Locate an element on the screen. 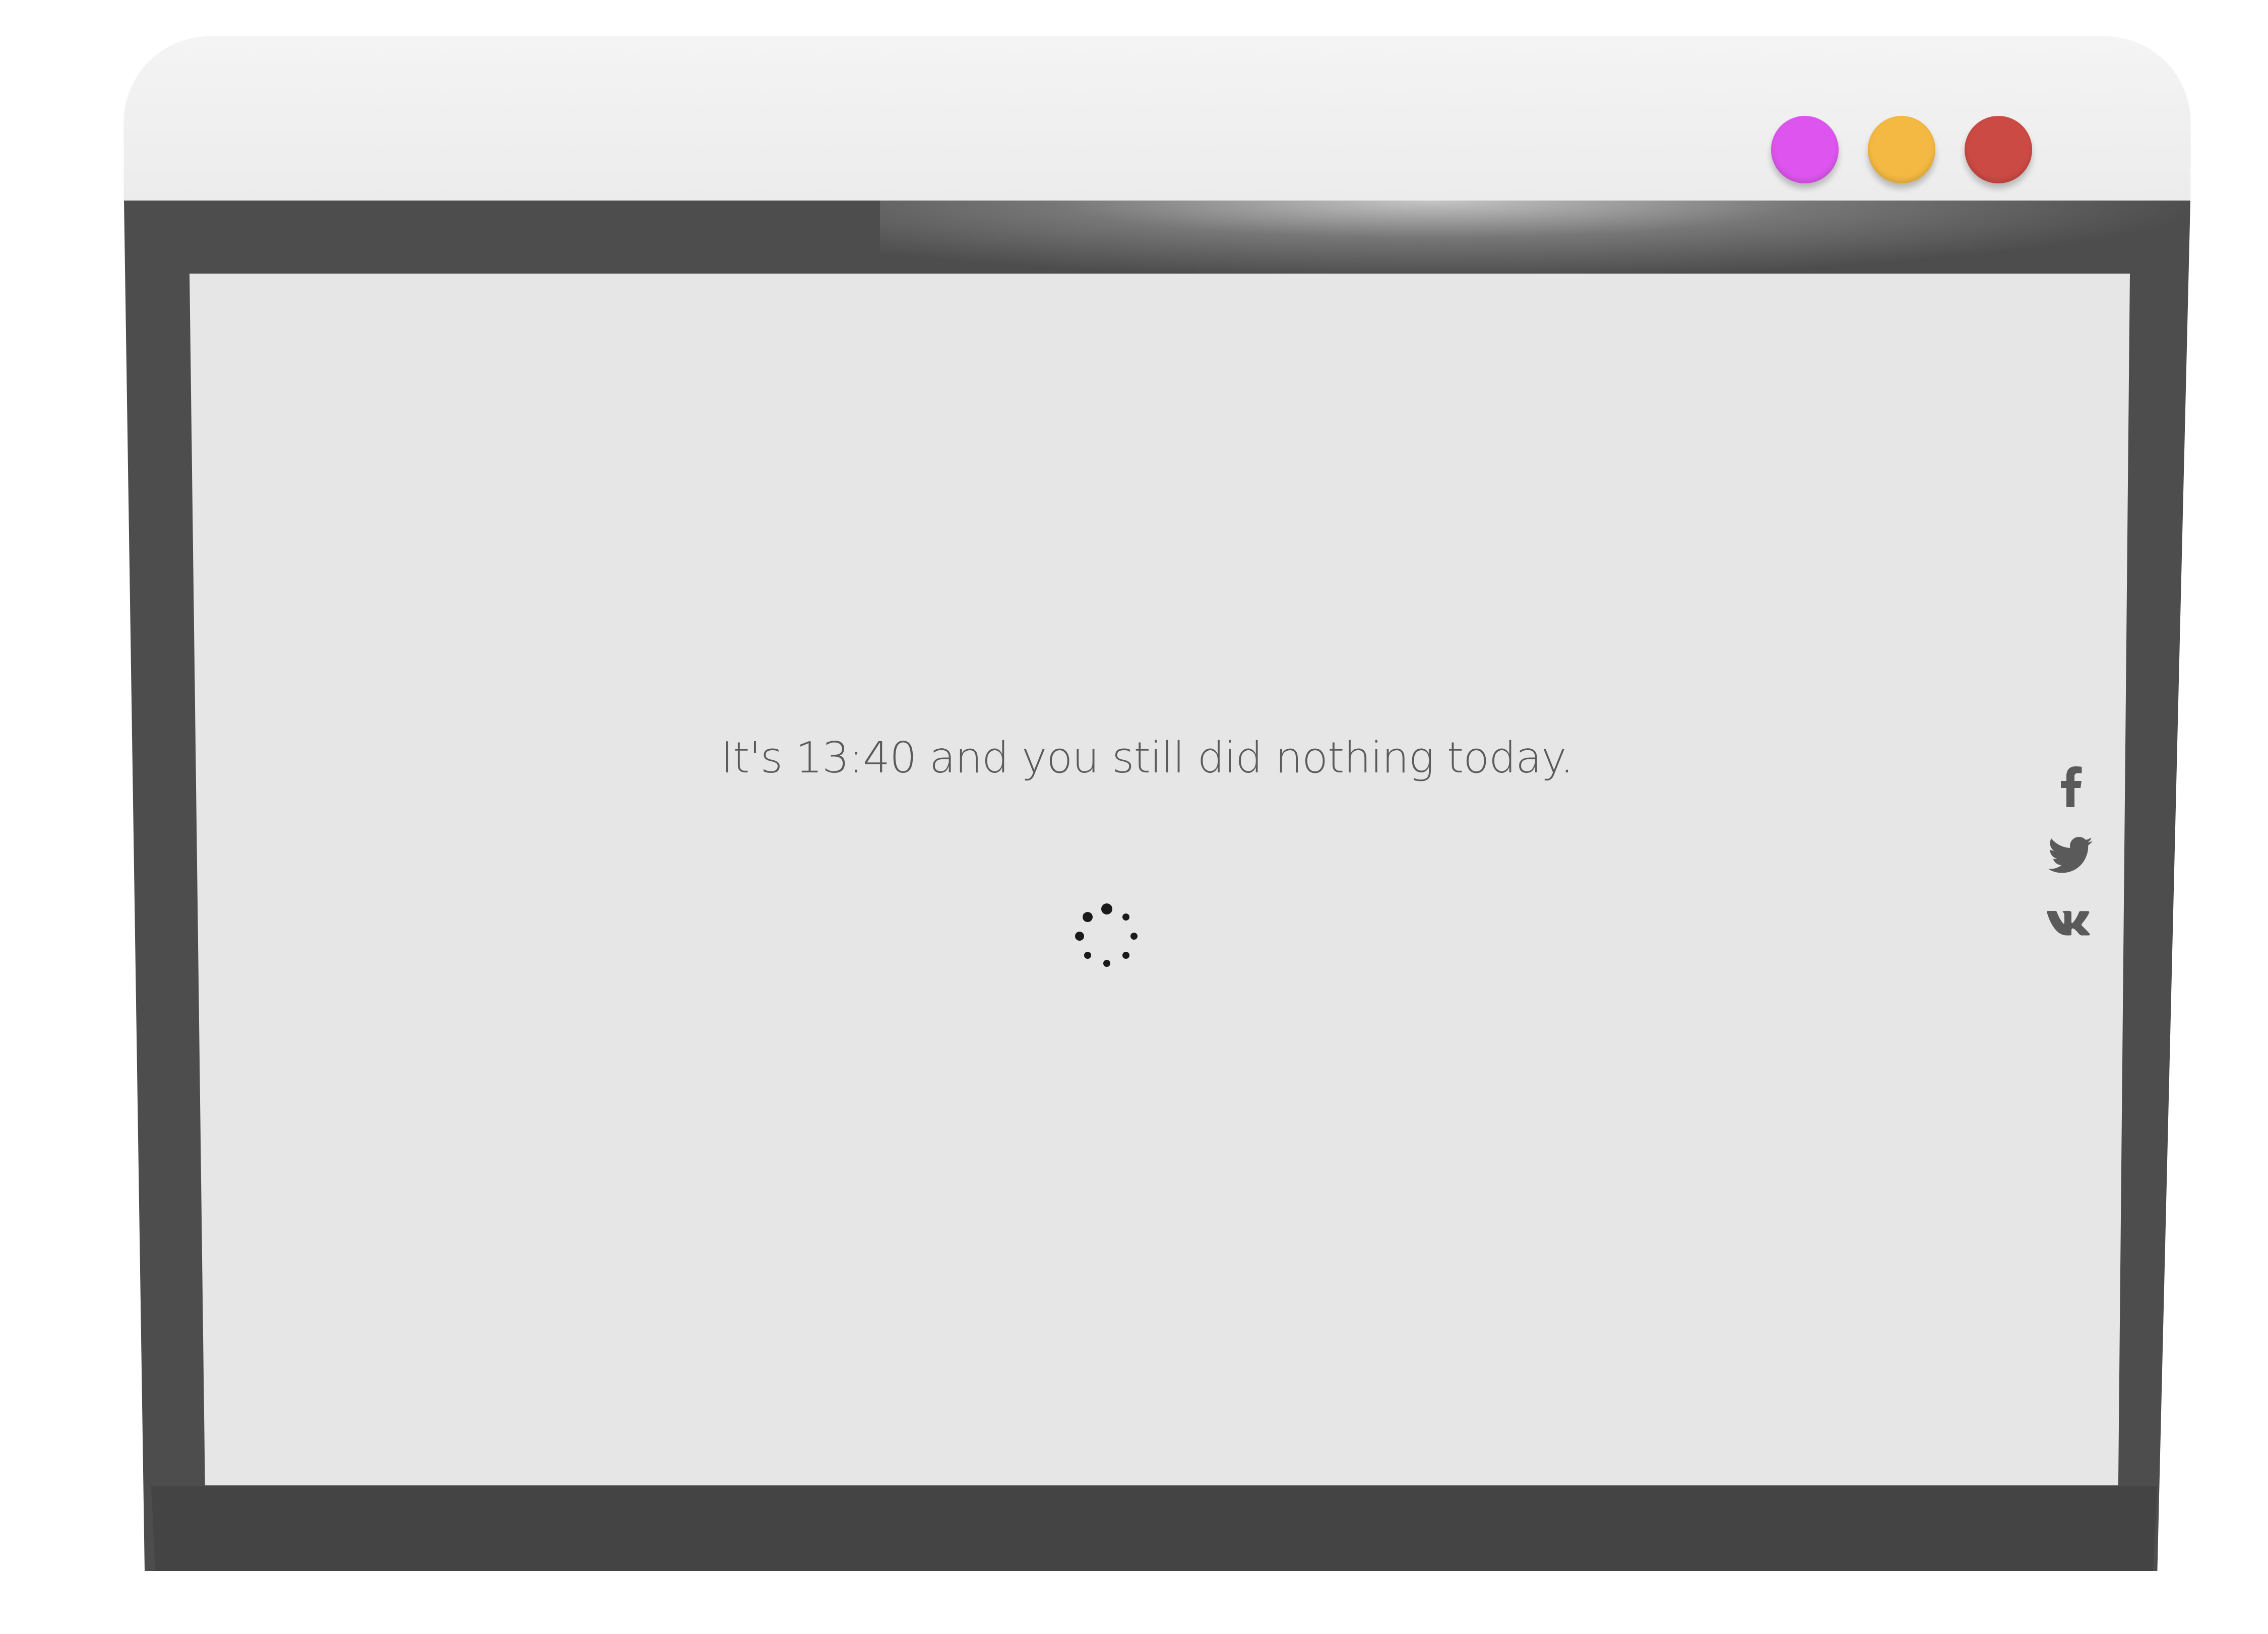  vk-icon is located at coordinates (2071, 922).